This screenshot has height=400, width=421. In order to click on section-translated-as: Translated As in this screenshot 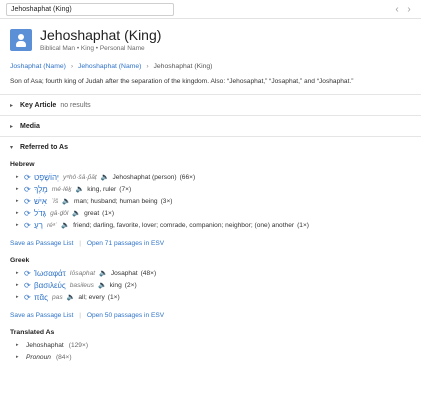, I will do `click(32, 332)`.